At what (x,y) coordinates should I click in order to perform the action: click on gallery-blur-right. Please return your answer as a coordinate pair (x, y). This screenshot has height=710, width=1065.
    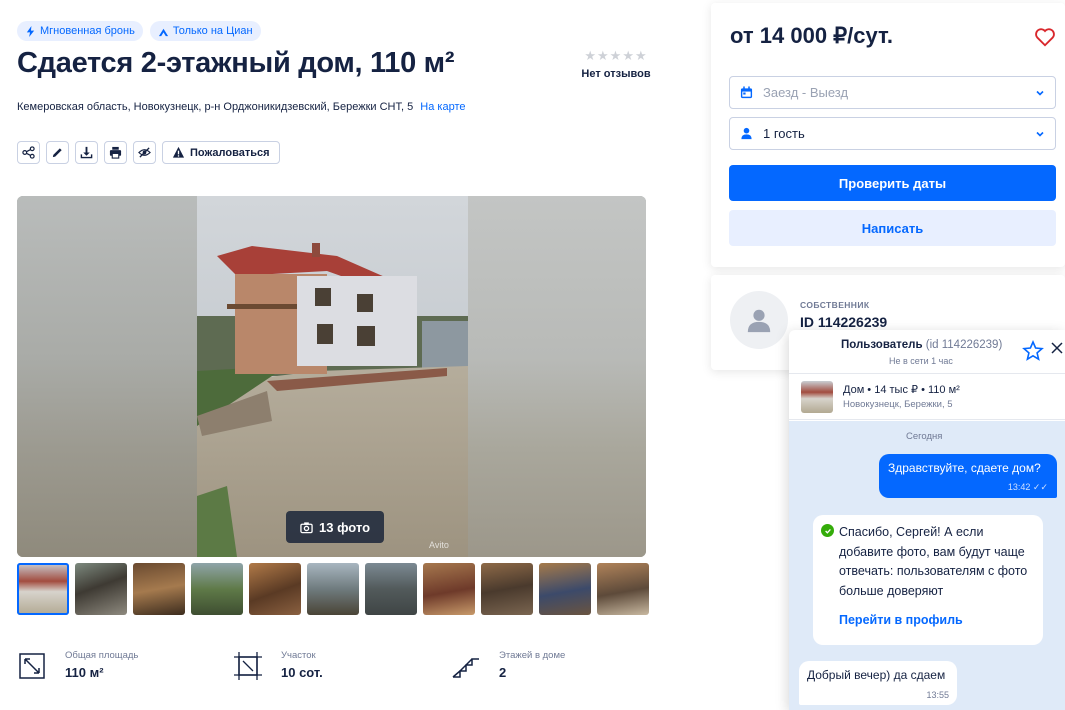
    Looking at the image, I should click on (557, 376).